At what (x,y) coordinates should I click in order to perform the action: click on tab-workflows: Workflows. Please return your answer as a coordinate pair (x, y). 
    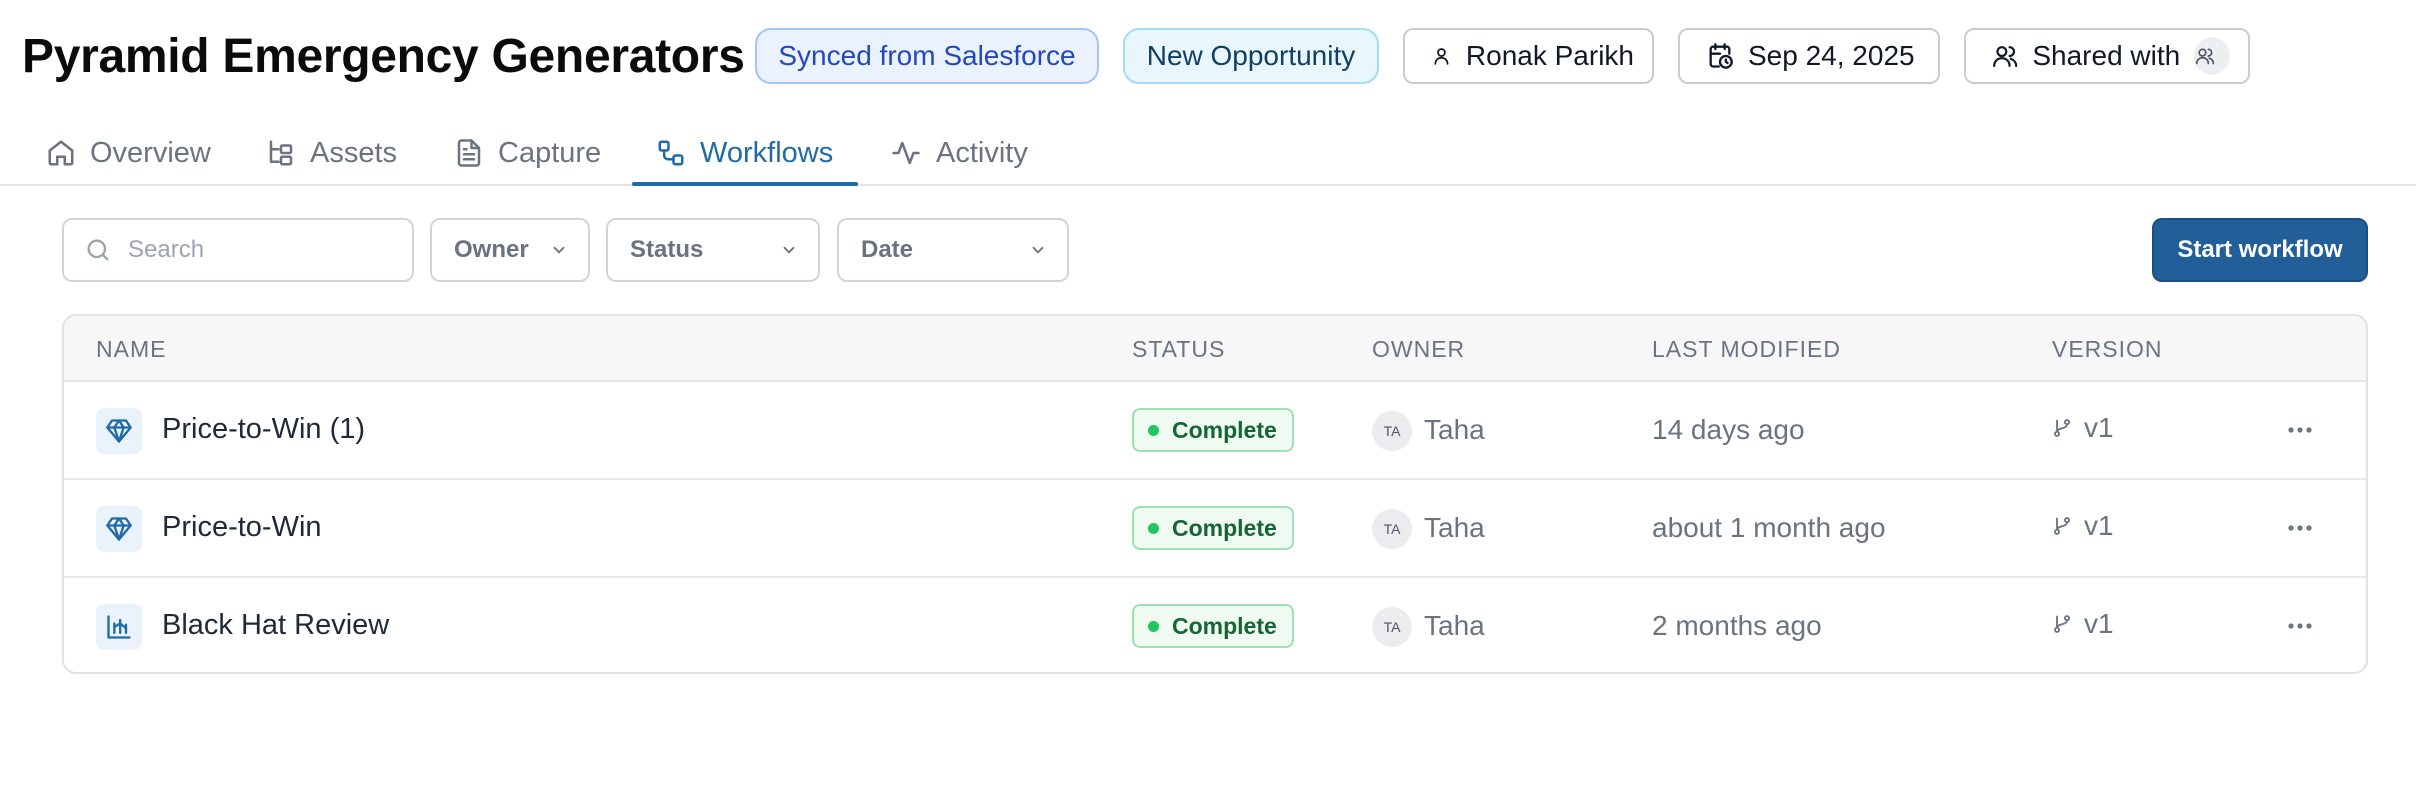
    Looking at the image, I should click on (744, 153).